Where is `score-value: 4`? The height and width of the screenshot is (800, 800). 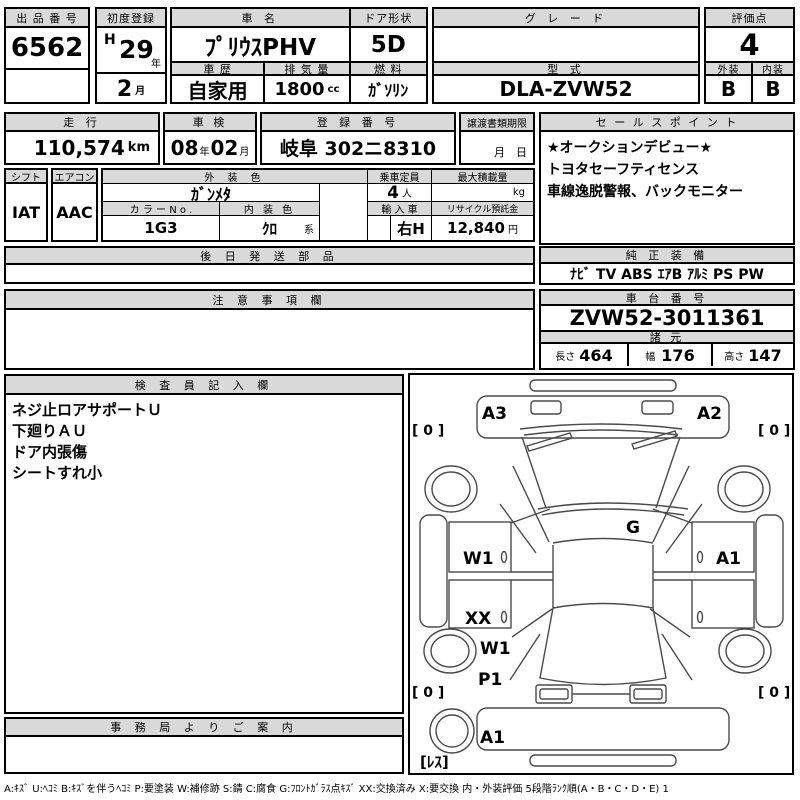
score-value: 4 is located at coordinates (749, 44).